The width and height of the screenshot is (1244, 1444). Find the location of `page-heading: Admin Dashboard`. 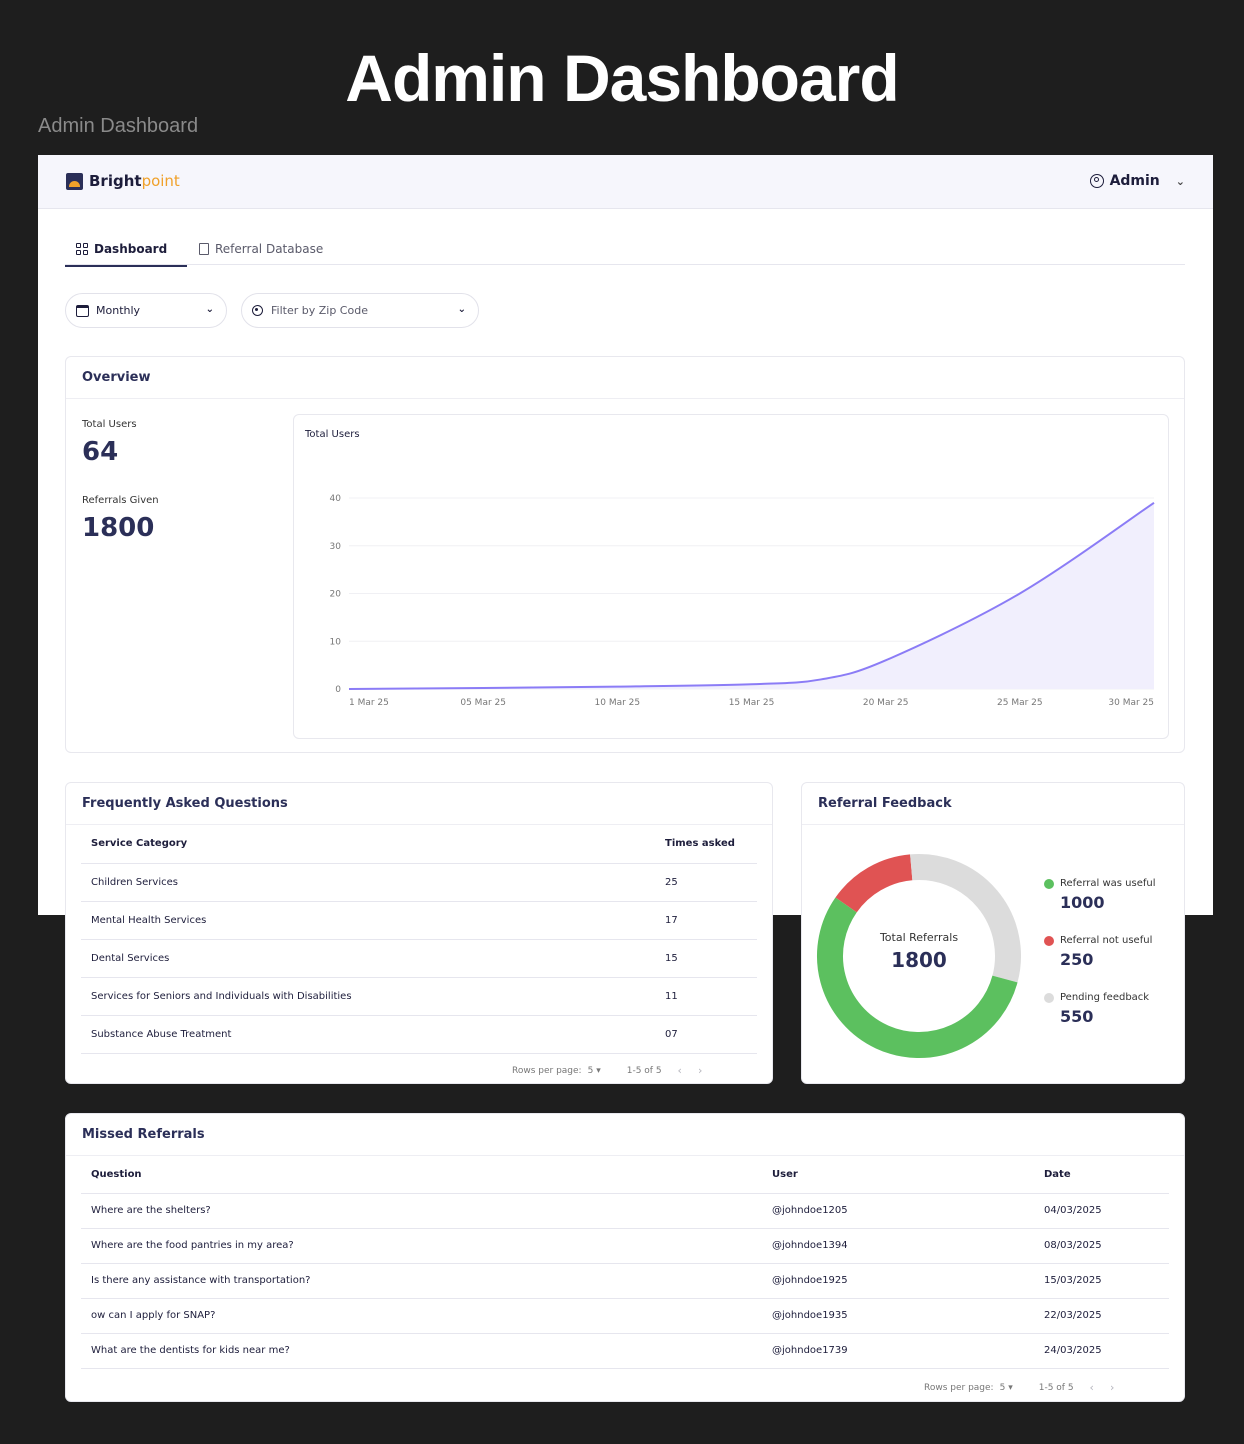

page-heading: Admin Dashboard is located at coordinates (622, 78).